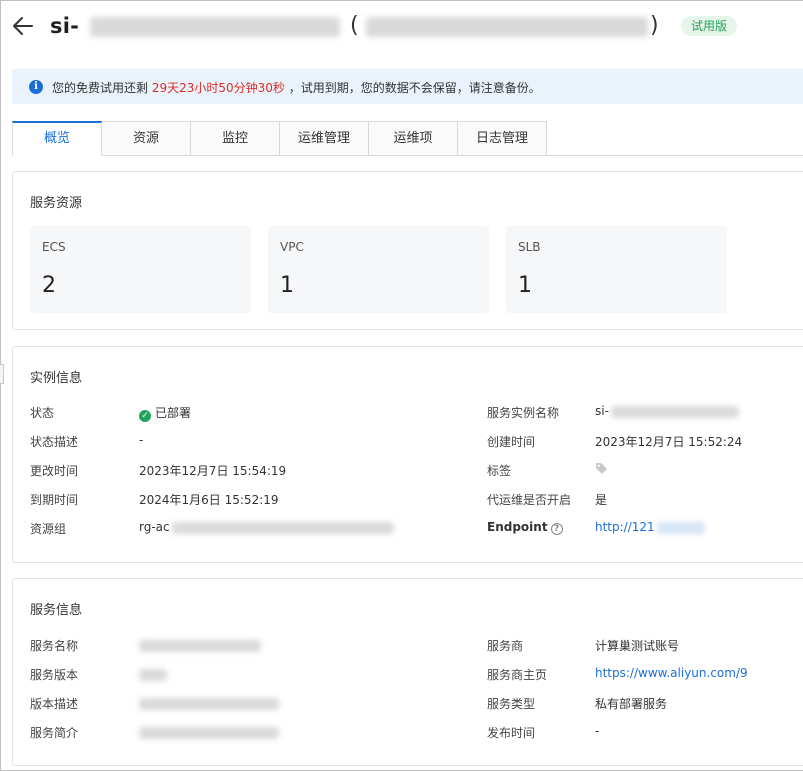 This screenshot has height=771, width=803. I want to click on redacted-service-version, so click(153, 674).